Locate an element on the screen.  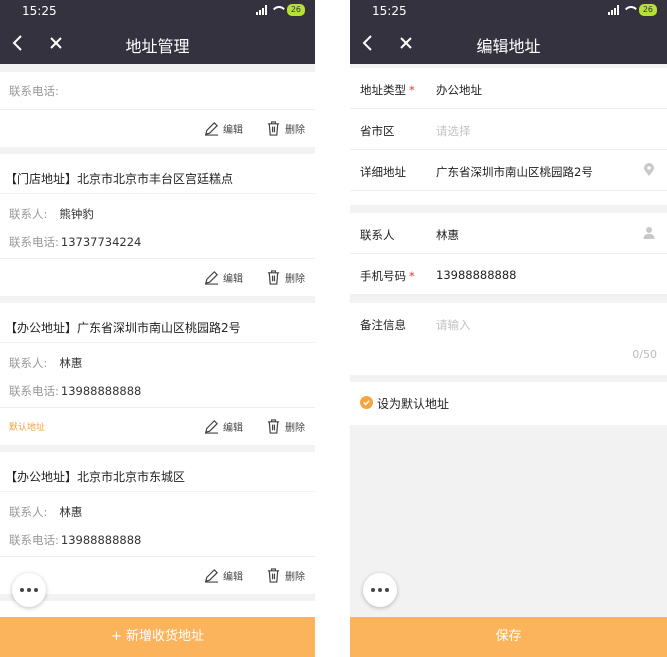
nav-bar: 编辑地址 is located at coordinates (508, 43).